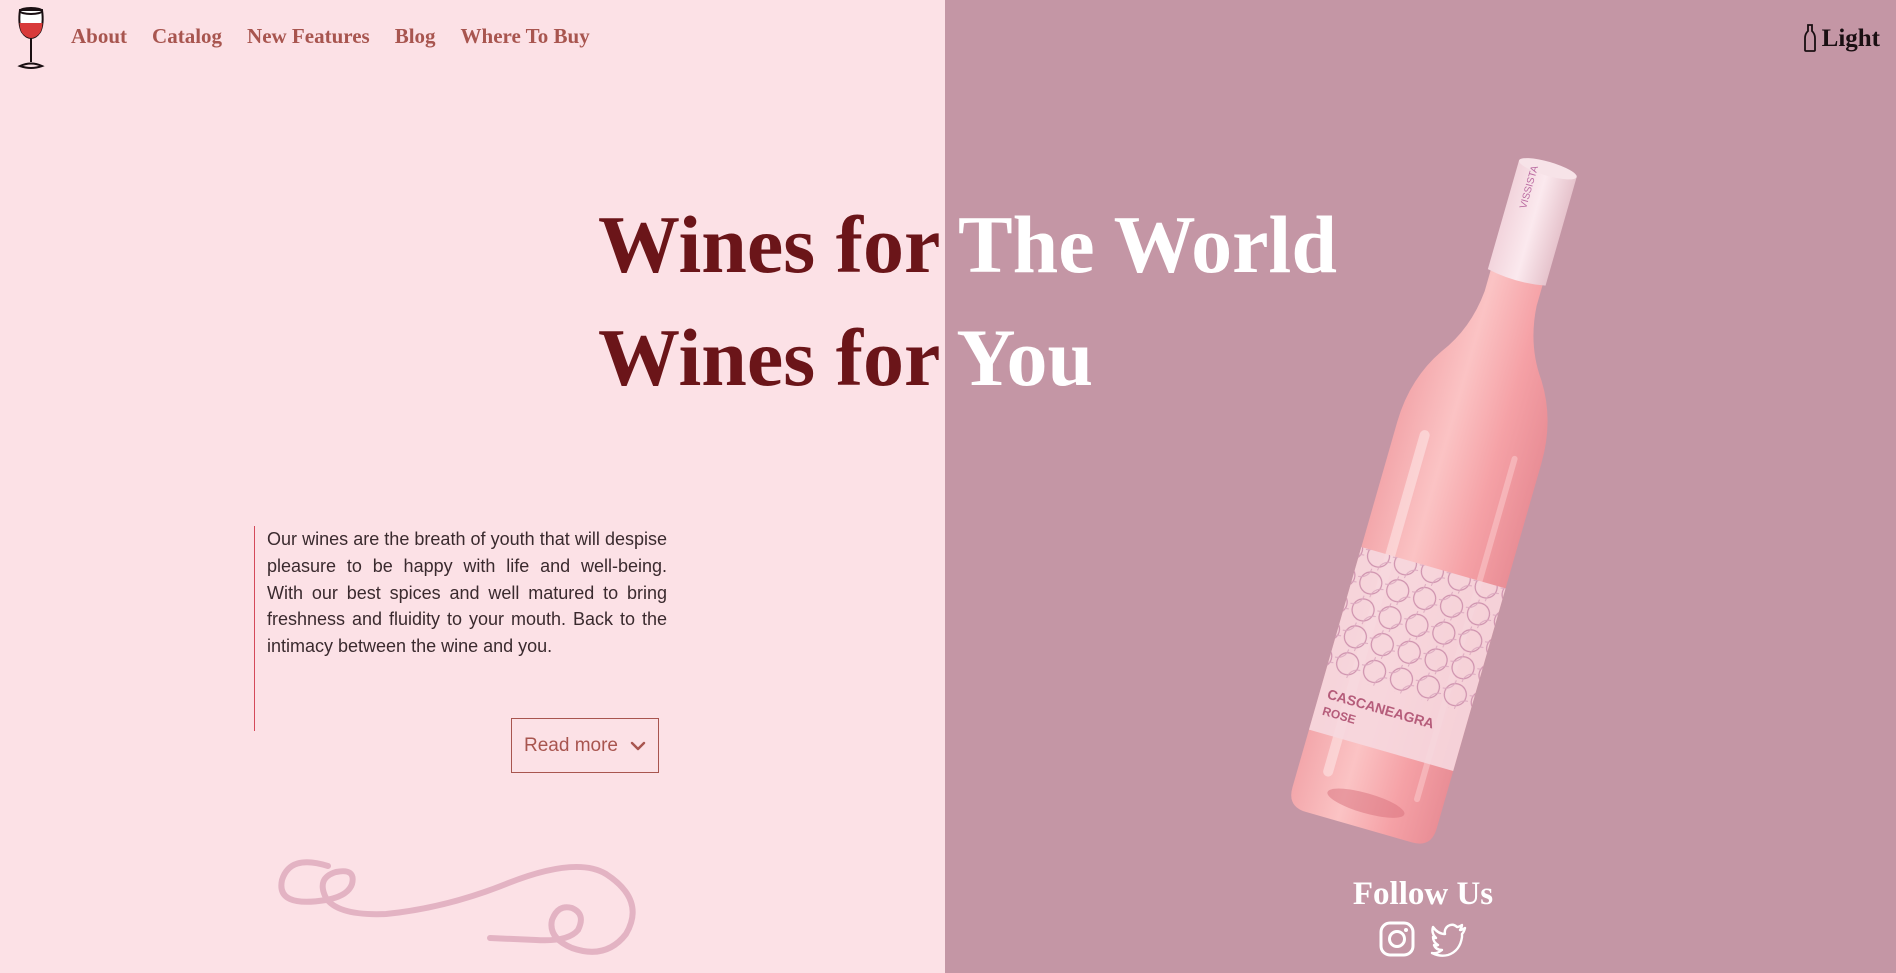 This screenshot has height=973, width=1896. Describe the element at coordinates (1423, 894) in the screenshot. I see `follow-us-heading: Follow Us` at that location.